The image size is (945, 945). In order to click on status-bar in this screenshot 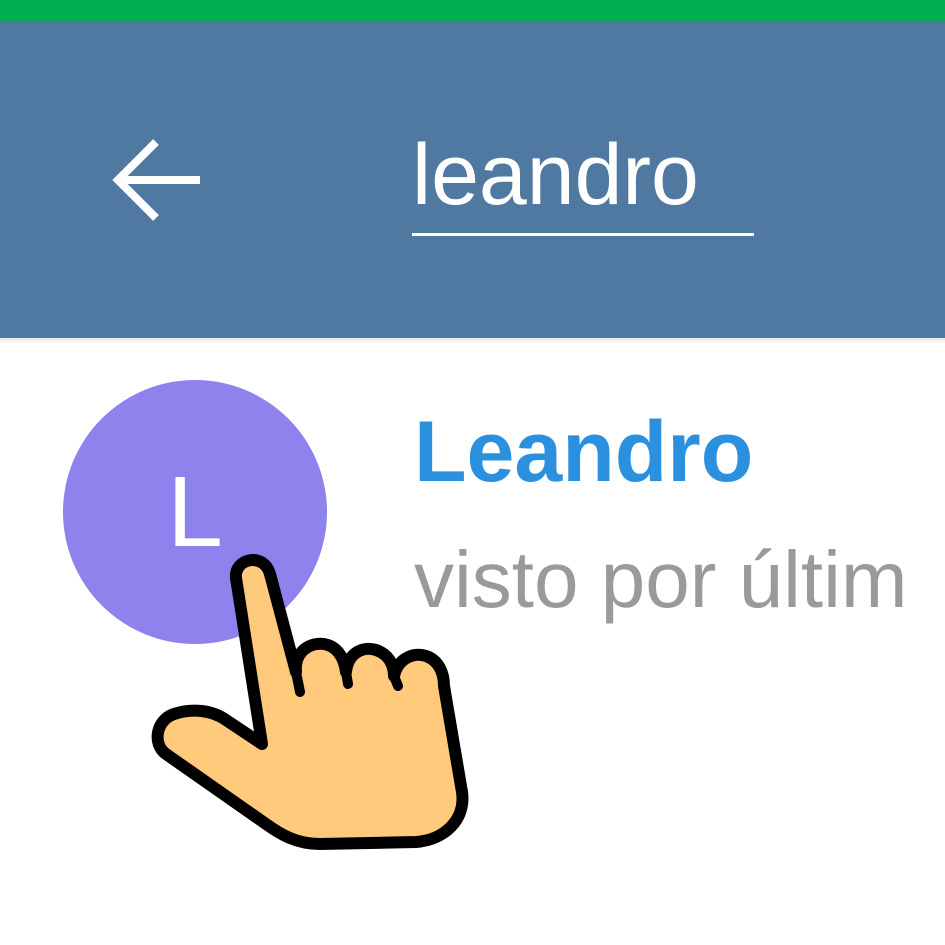, I will do `click(472, 11)`.